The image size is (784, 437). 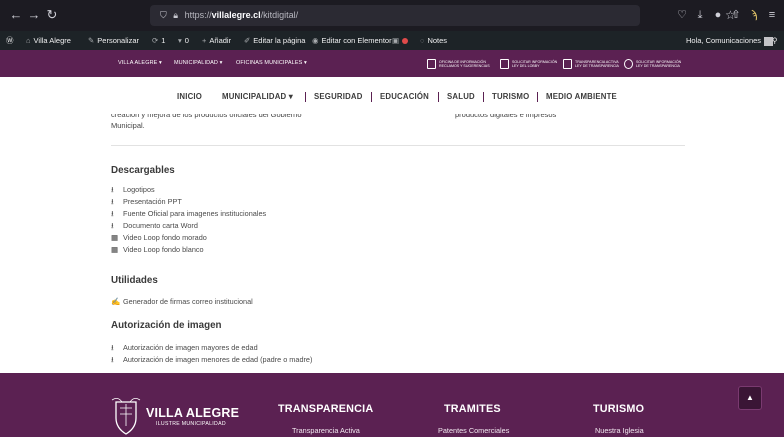 What do you see at coordinates (34, 15) in the screenshot?
I see `forward-button: →` at bounding box center [34, 15].